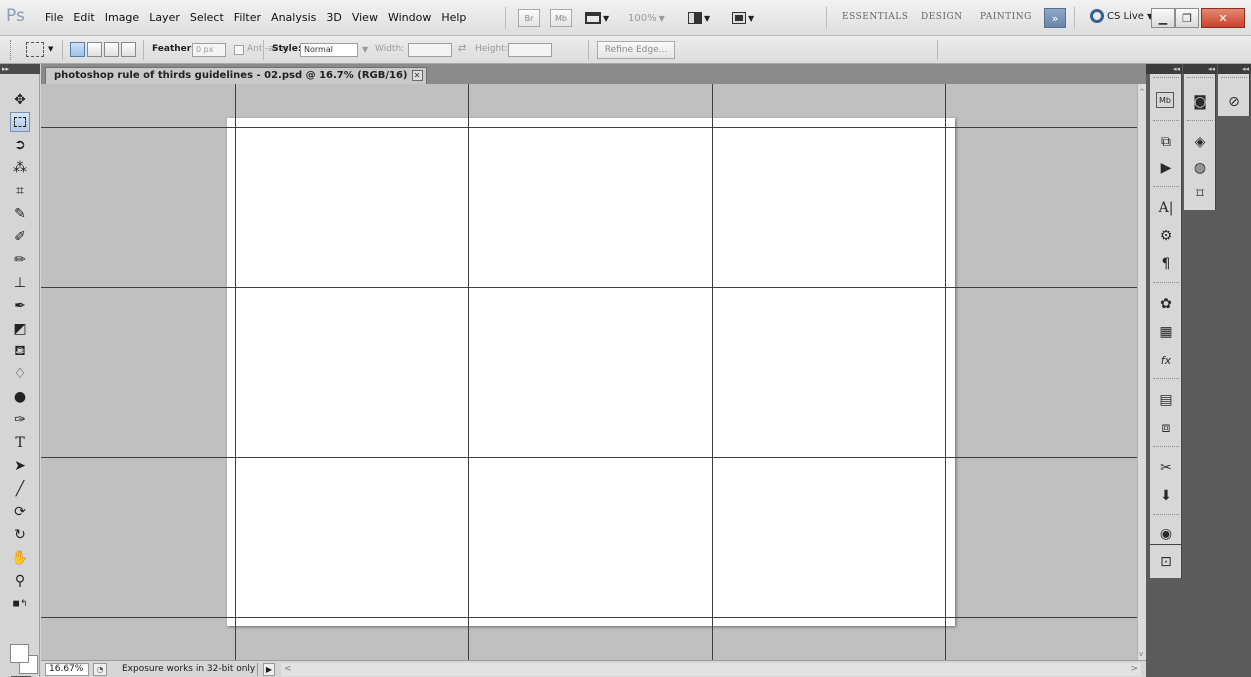 The image size is (1251, 677). I want to click on 3d-icon: ⊡, so click(1166, 562).